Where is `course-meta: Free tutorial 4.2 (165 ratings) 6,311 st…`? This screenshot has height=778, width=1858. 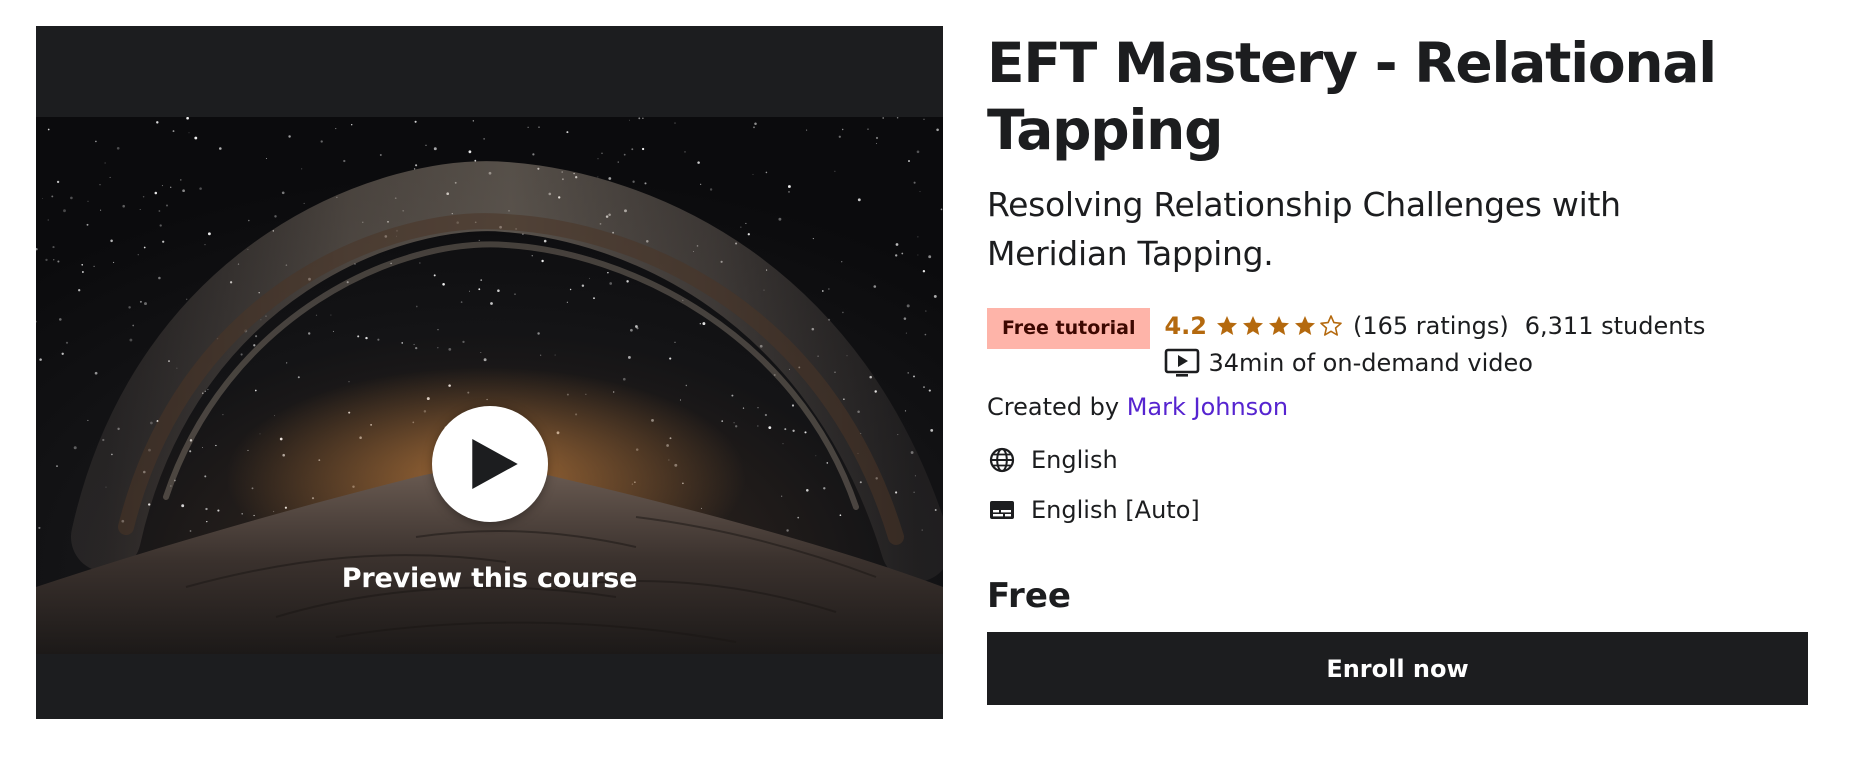 course-meta: Free tutorial 4.2 (165 ratings) 6,311 st… is located at coordinates (1346, 344).